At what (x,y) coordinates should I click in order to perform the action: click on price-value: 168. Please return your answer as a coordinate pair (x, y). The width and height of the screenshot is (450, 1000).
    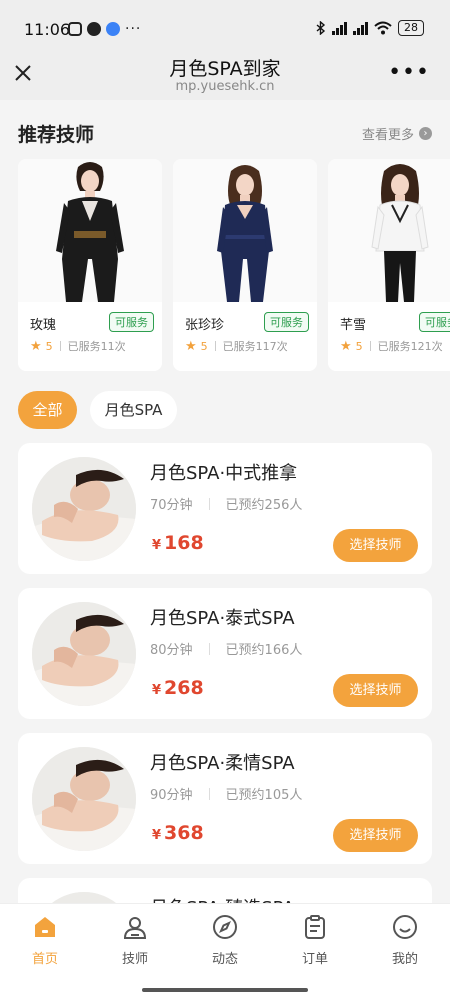
    Looking at the image, I should click on (184, 543).